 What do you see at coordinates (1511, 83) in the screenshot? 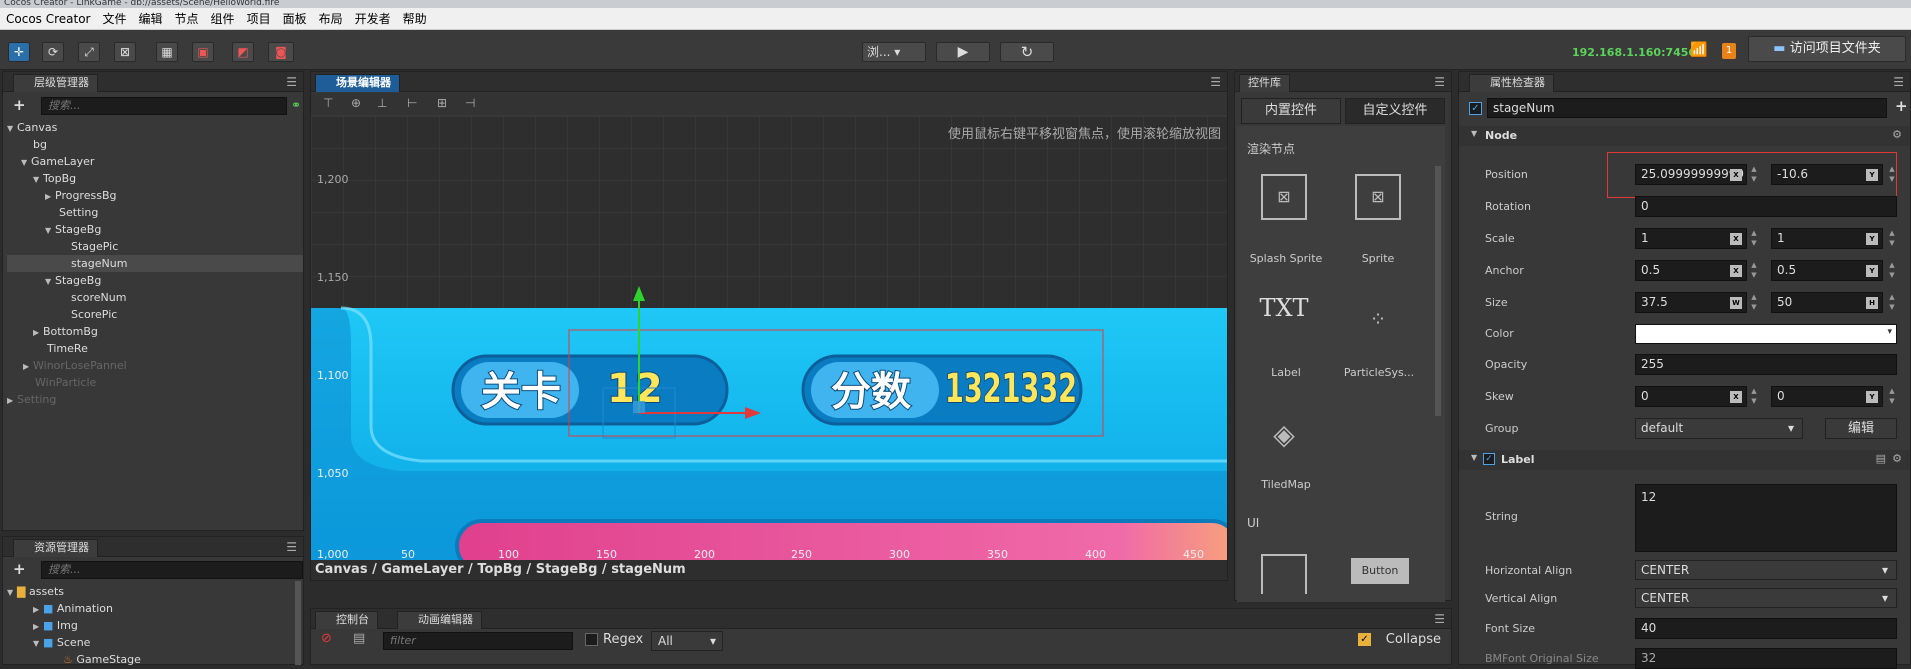
I see `tab-inspector: 属性检查器` at bounding box center [1511, 83].